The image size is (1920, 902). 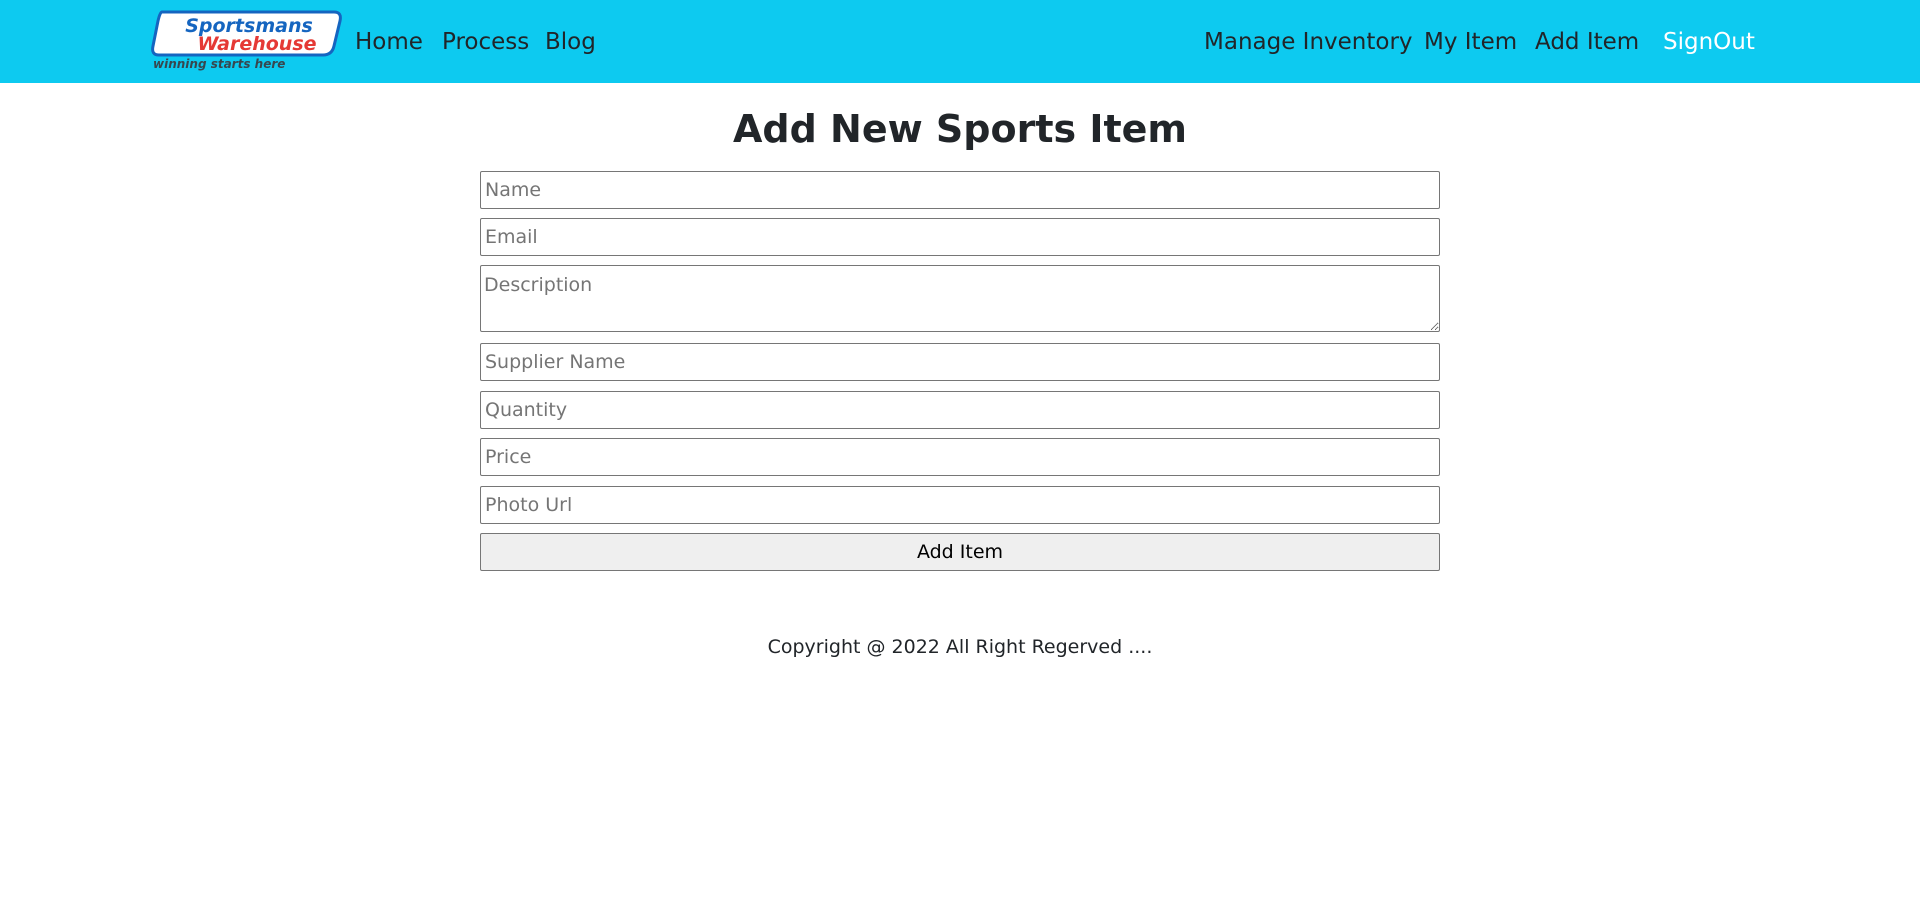 I want to click on supplier-name-input, so click(x=960, y=362).